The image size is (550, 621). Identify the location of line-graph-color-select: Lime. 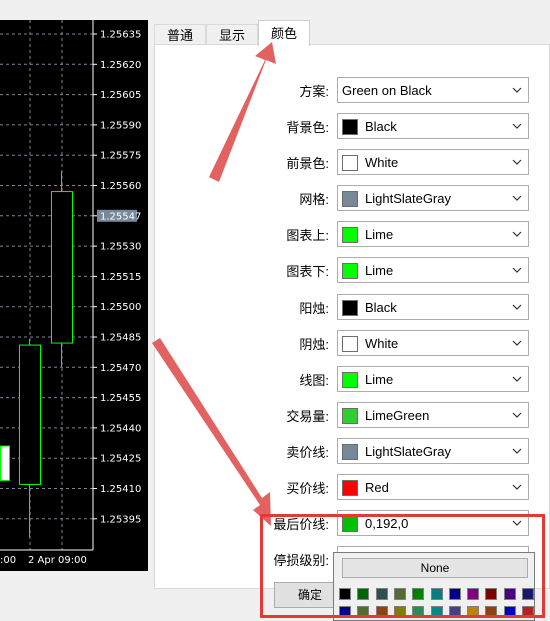
(433, 378).